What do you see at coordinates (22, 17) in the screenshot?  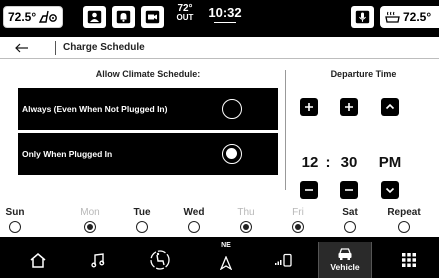 I see `driver-temp: 72.5°` at bounding box center [22, 17].